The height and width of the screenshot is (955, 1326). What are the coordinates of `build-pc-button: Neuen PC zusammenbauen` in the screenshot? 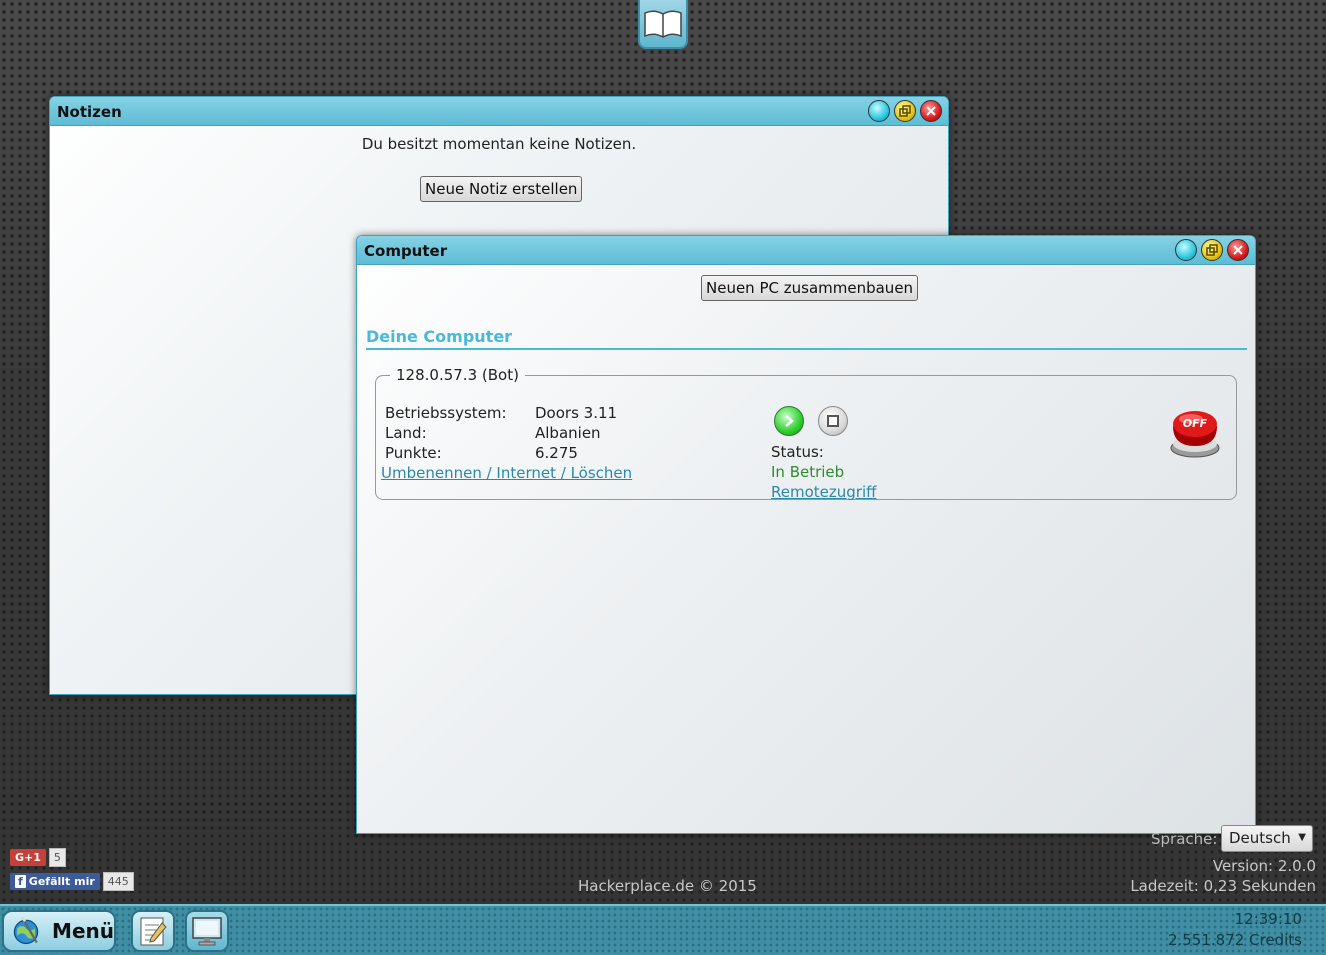 It's located at (810, 288).